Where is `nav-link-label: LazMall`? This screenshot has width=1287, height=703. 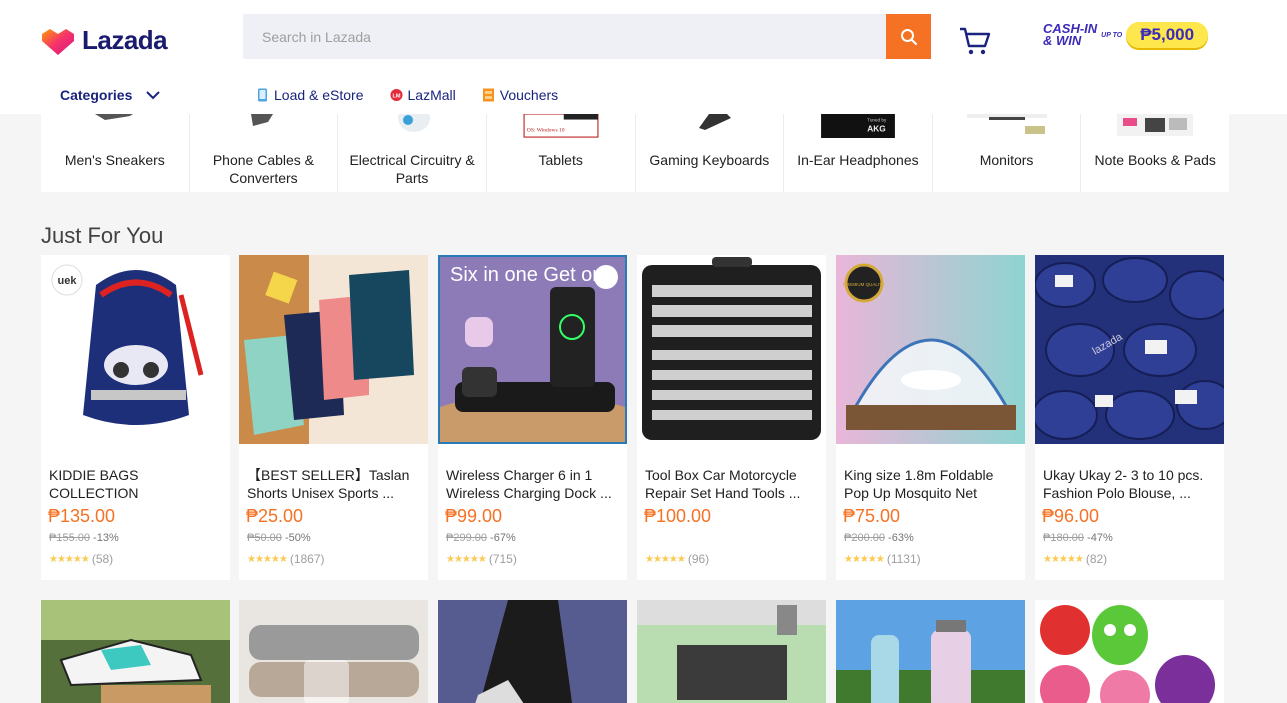
nav-link-label: LazMall is located at coordinates (431, 95).